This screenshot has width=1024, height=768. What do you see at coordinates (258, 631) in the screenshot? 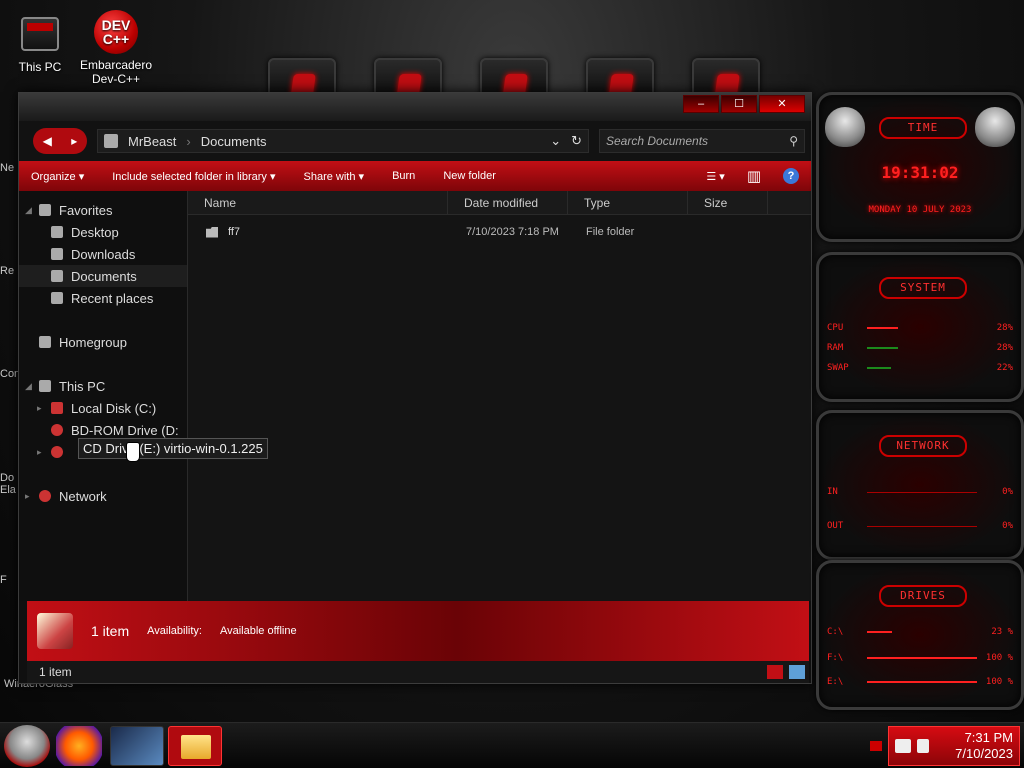
I see `availability-value: Available offline` at bounding box center [258, 631].